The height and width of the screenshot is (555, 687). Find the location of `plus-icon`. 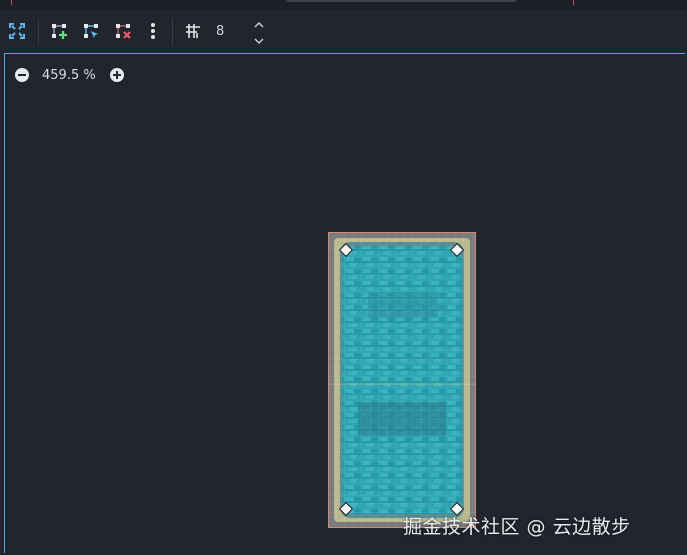

plus-icon is located at coordinates (116, 75).